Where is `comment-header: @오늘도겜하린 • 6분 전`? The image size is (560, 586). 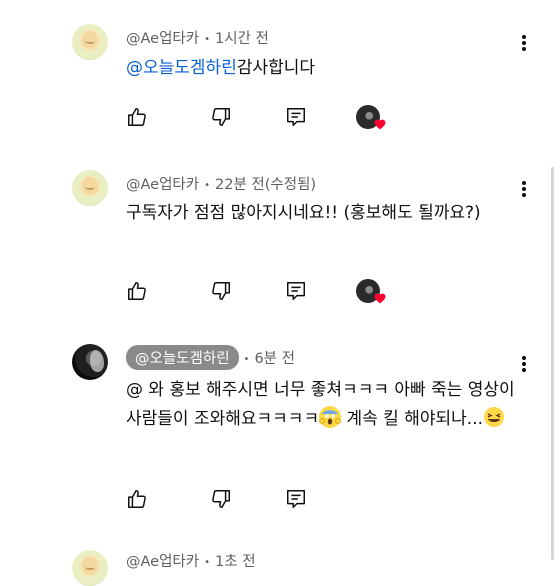
comment-header: @오늘도겜하린 • 6분 전 is located at coordinates (210, 357).